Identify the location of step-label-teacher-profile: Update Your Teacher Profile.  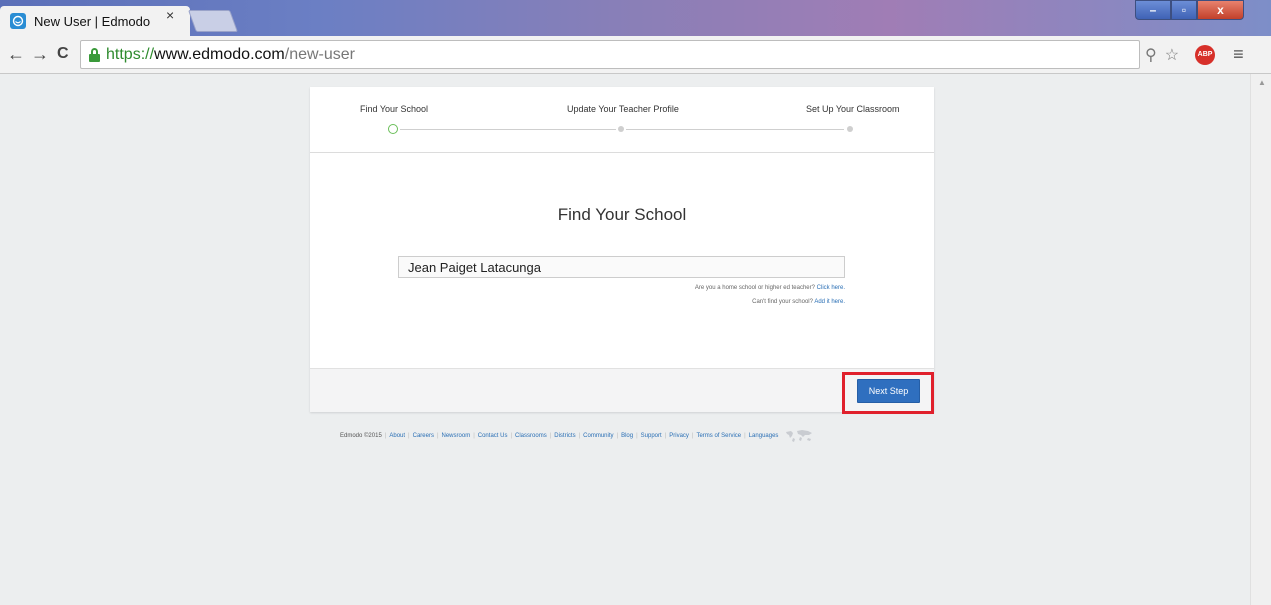
(623, 109).